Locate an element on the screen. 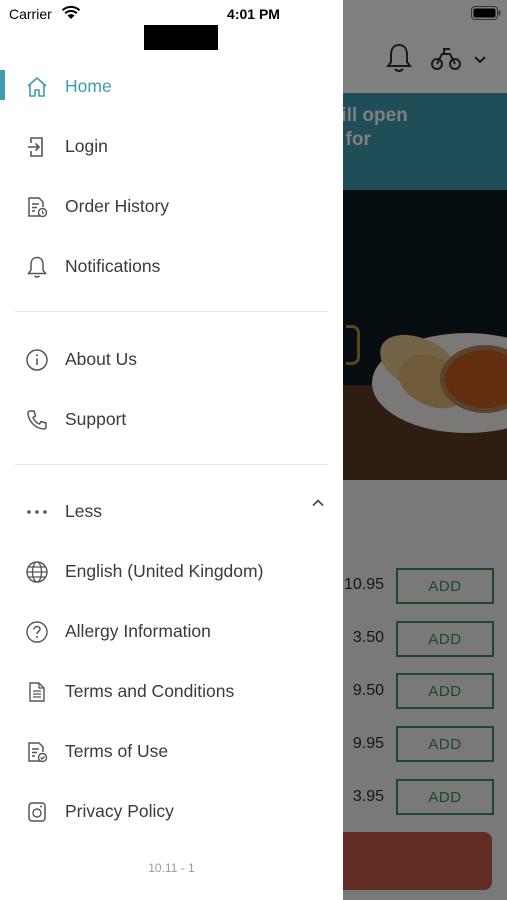 This screenshot has width=507, height=900. menu-item-terms-and-conditions: Terms and Conditions is located at coordinates (171, 691).